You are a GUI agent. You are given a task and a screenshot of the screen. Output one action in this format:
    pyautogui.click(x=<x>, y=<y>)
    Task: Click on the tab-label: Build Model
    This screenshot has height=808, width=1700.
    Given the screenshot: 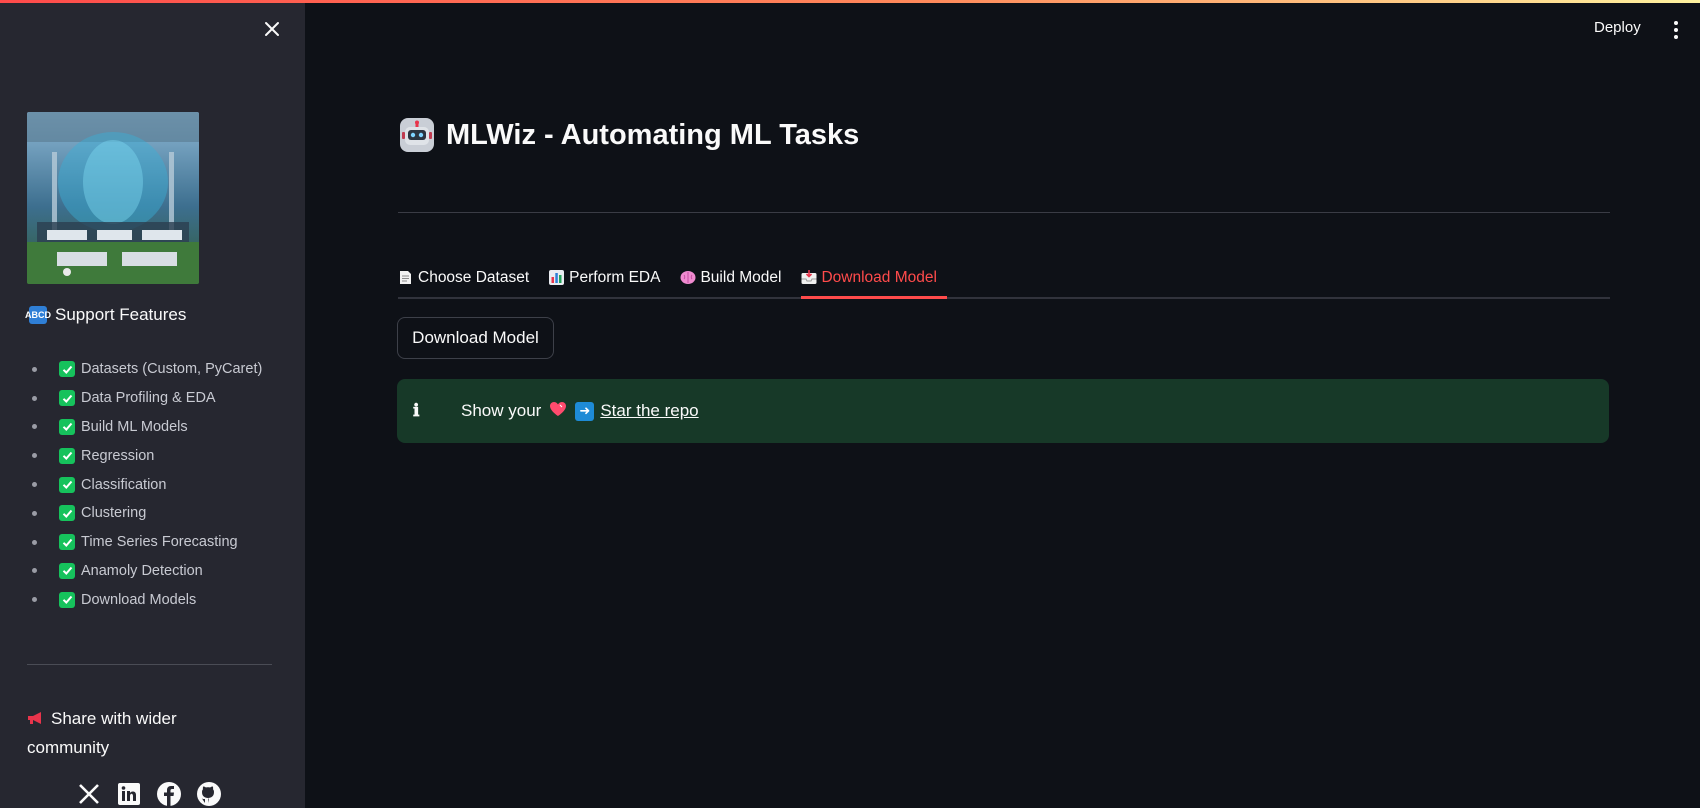 What is the action you would take?
    pyautogui.click(x=741, y=277)
    